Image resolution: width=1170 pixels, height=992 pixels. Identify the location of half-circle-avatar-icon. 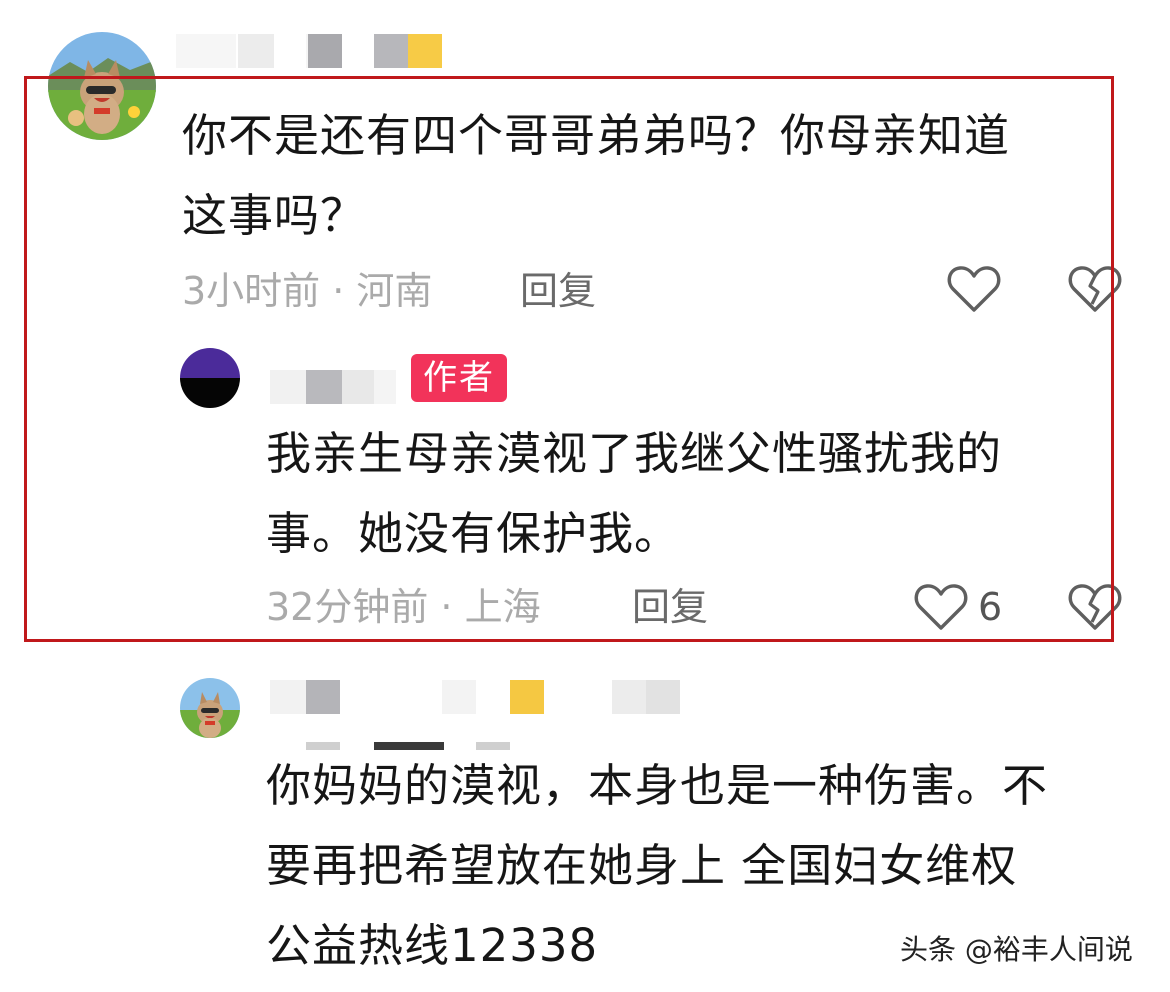
(210, 378).